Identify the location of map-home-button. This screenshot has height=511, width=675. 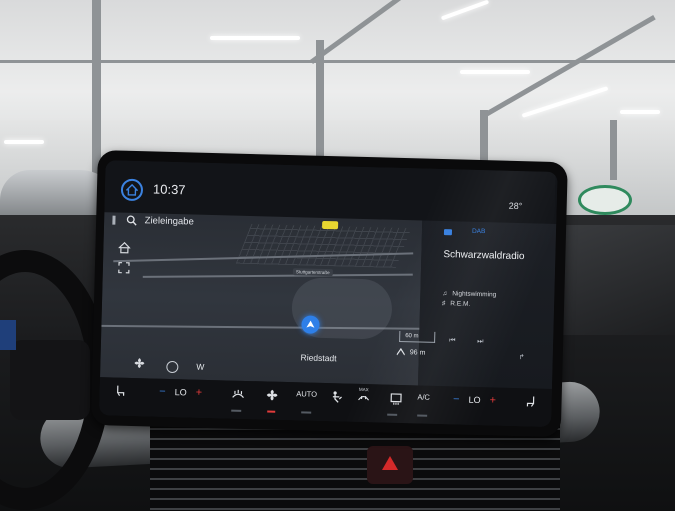
(124, 247).